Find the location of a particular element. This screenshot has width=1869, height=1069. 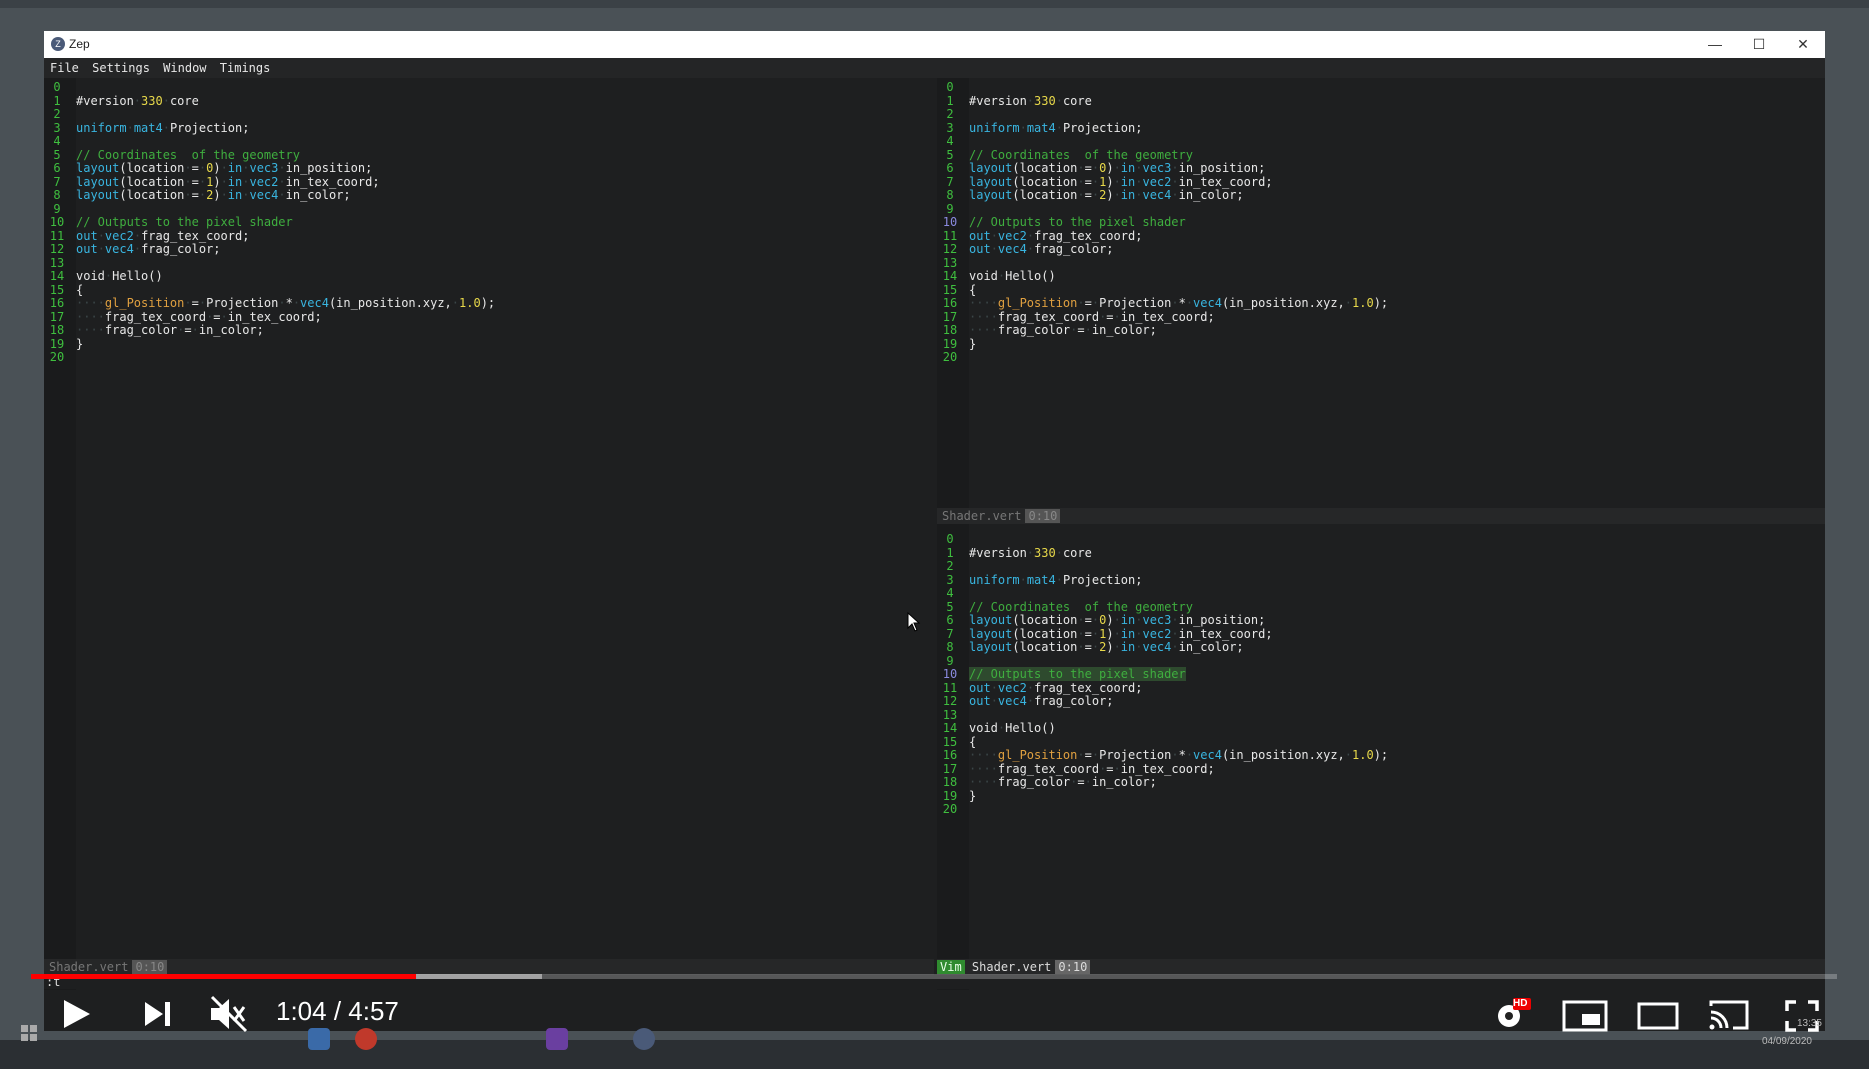

play-icon is located at coordinates (76, 1014).